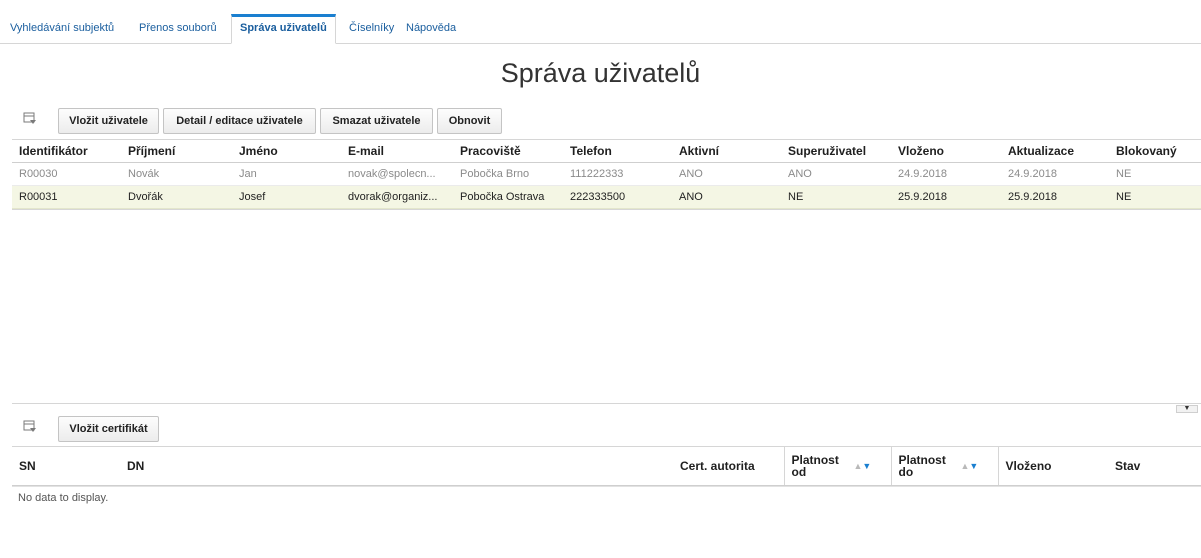  Describe the element at coordinates (431, 29) in the screenshot. I see `tab-napoveda: Nápověda` at that location.